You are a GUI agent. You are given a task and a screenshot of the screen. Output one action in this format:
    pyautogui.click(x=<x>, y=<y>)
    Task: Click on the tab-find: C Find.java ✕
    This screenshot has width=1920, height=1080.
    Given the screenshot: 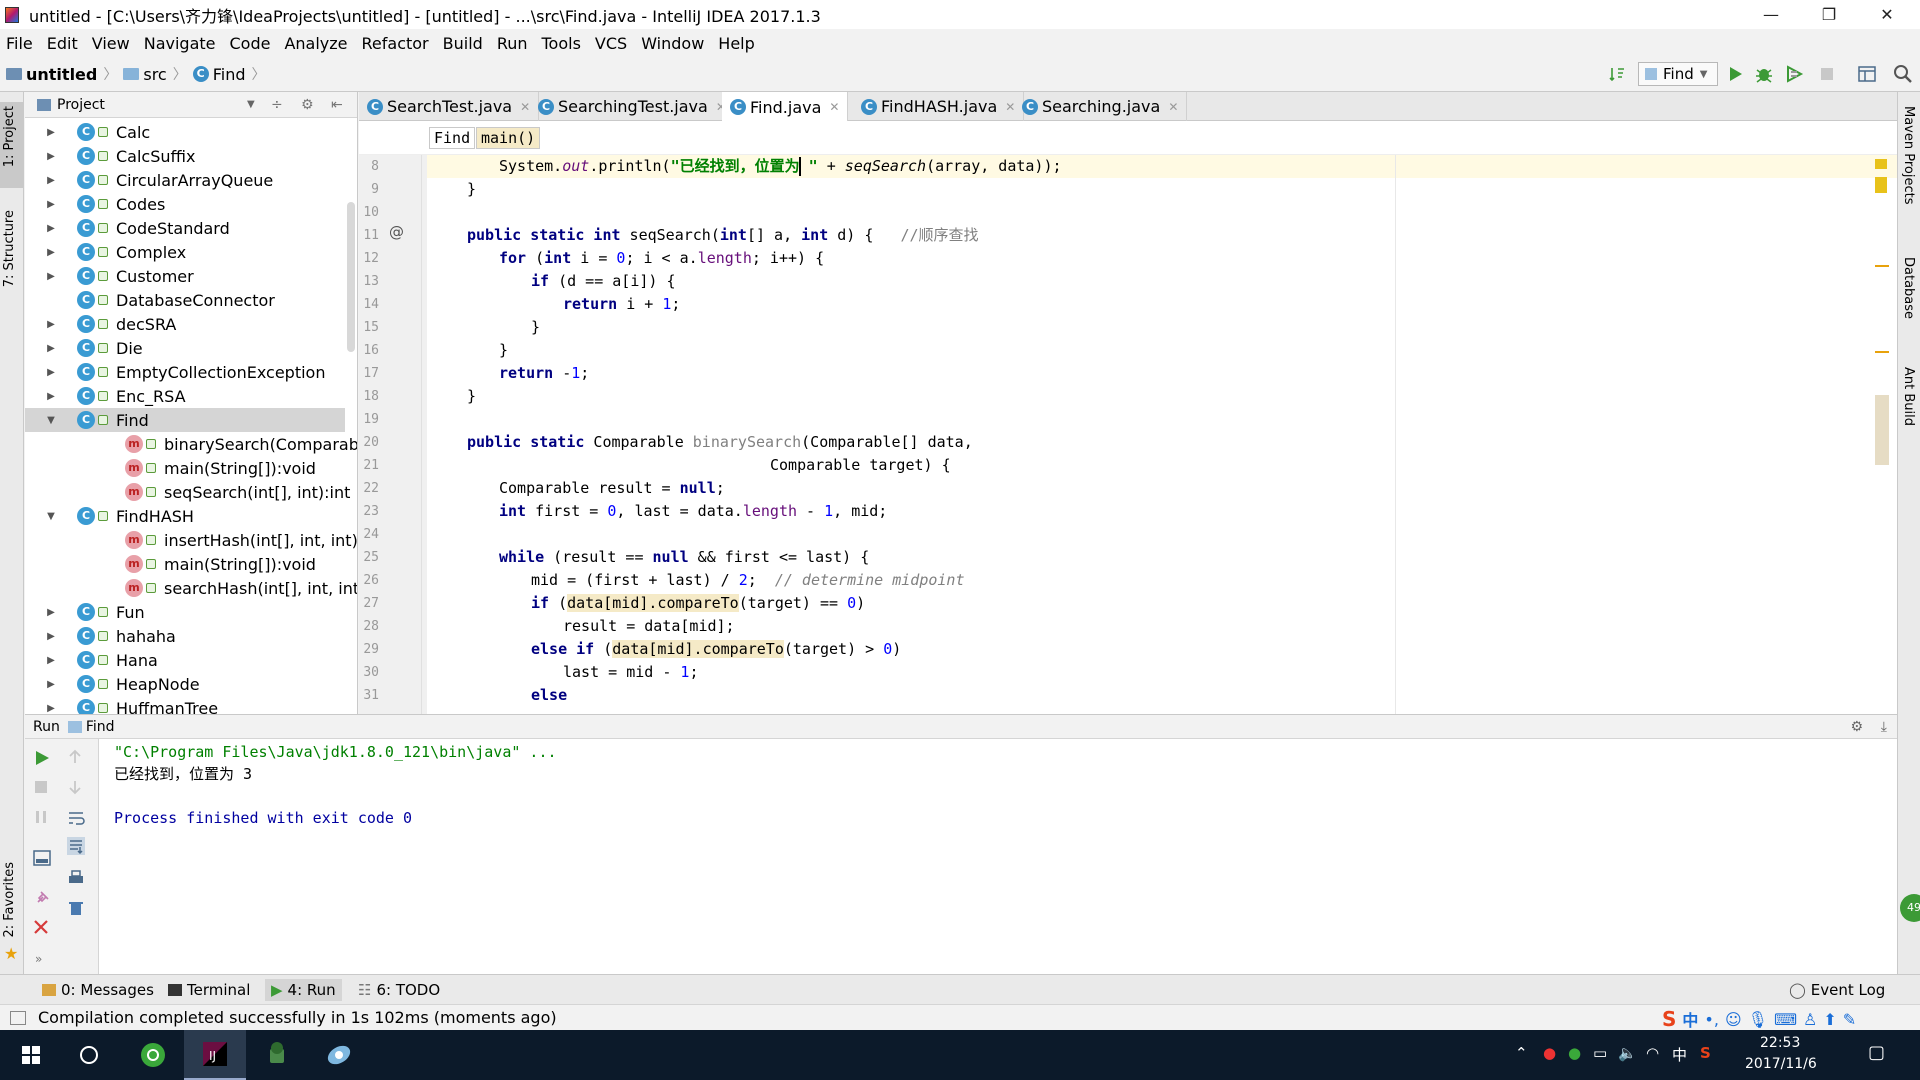 What is the action you would take?
    pyautogui.click(x=785, y=107)
    